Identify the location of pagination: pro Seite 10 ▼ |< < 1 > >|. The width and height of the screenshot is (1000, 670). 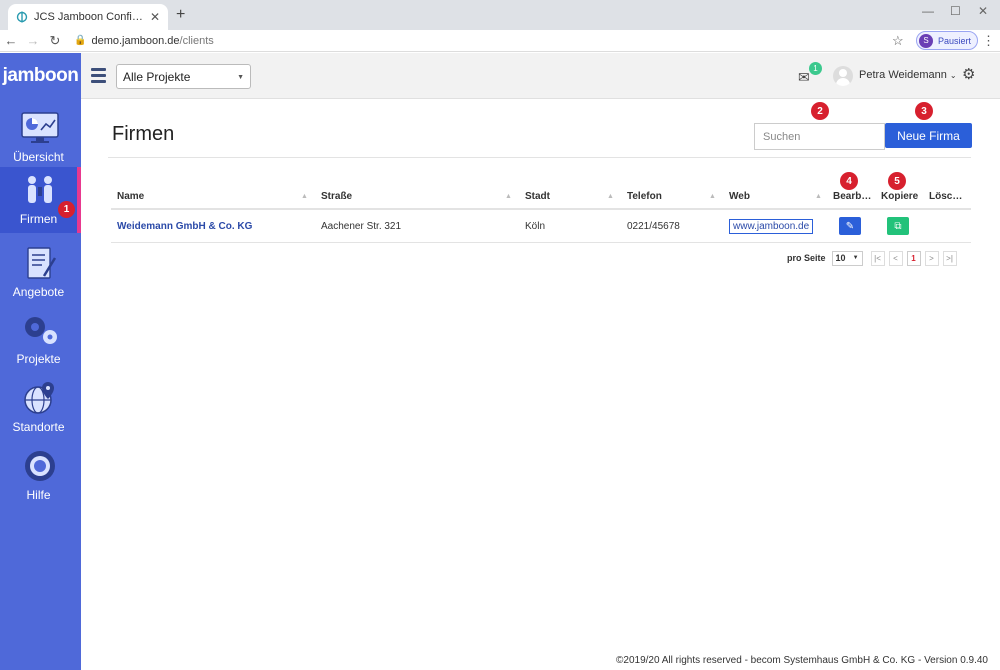
(874, 258).